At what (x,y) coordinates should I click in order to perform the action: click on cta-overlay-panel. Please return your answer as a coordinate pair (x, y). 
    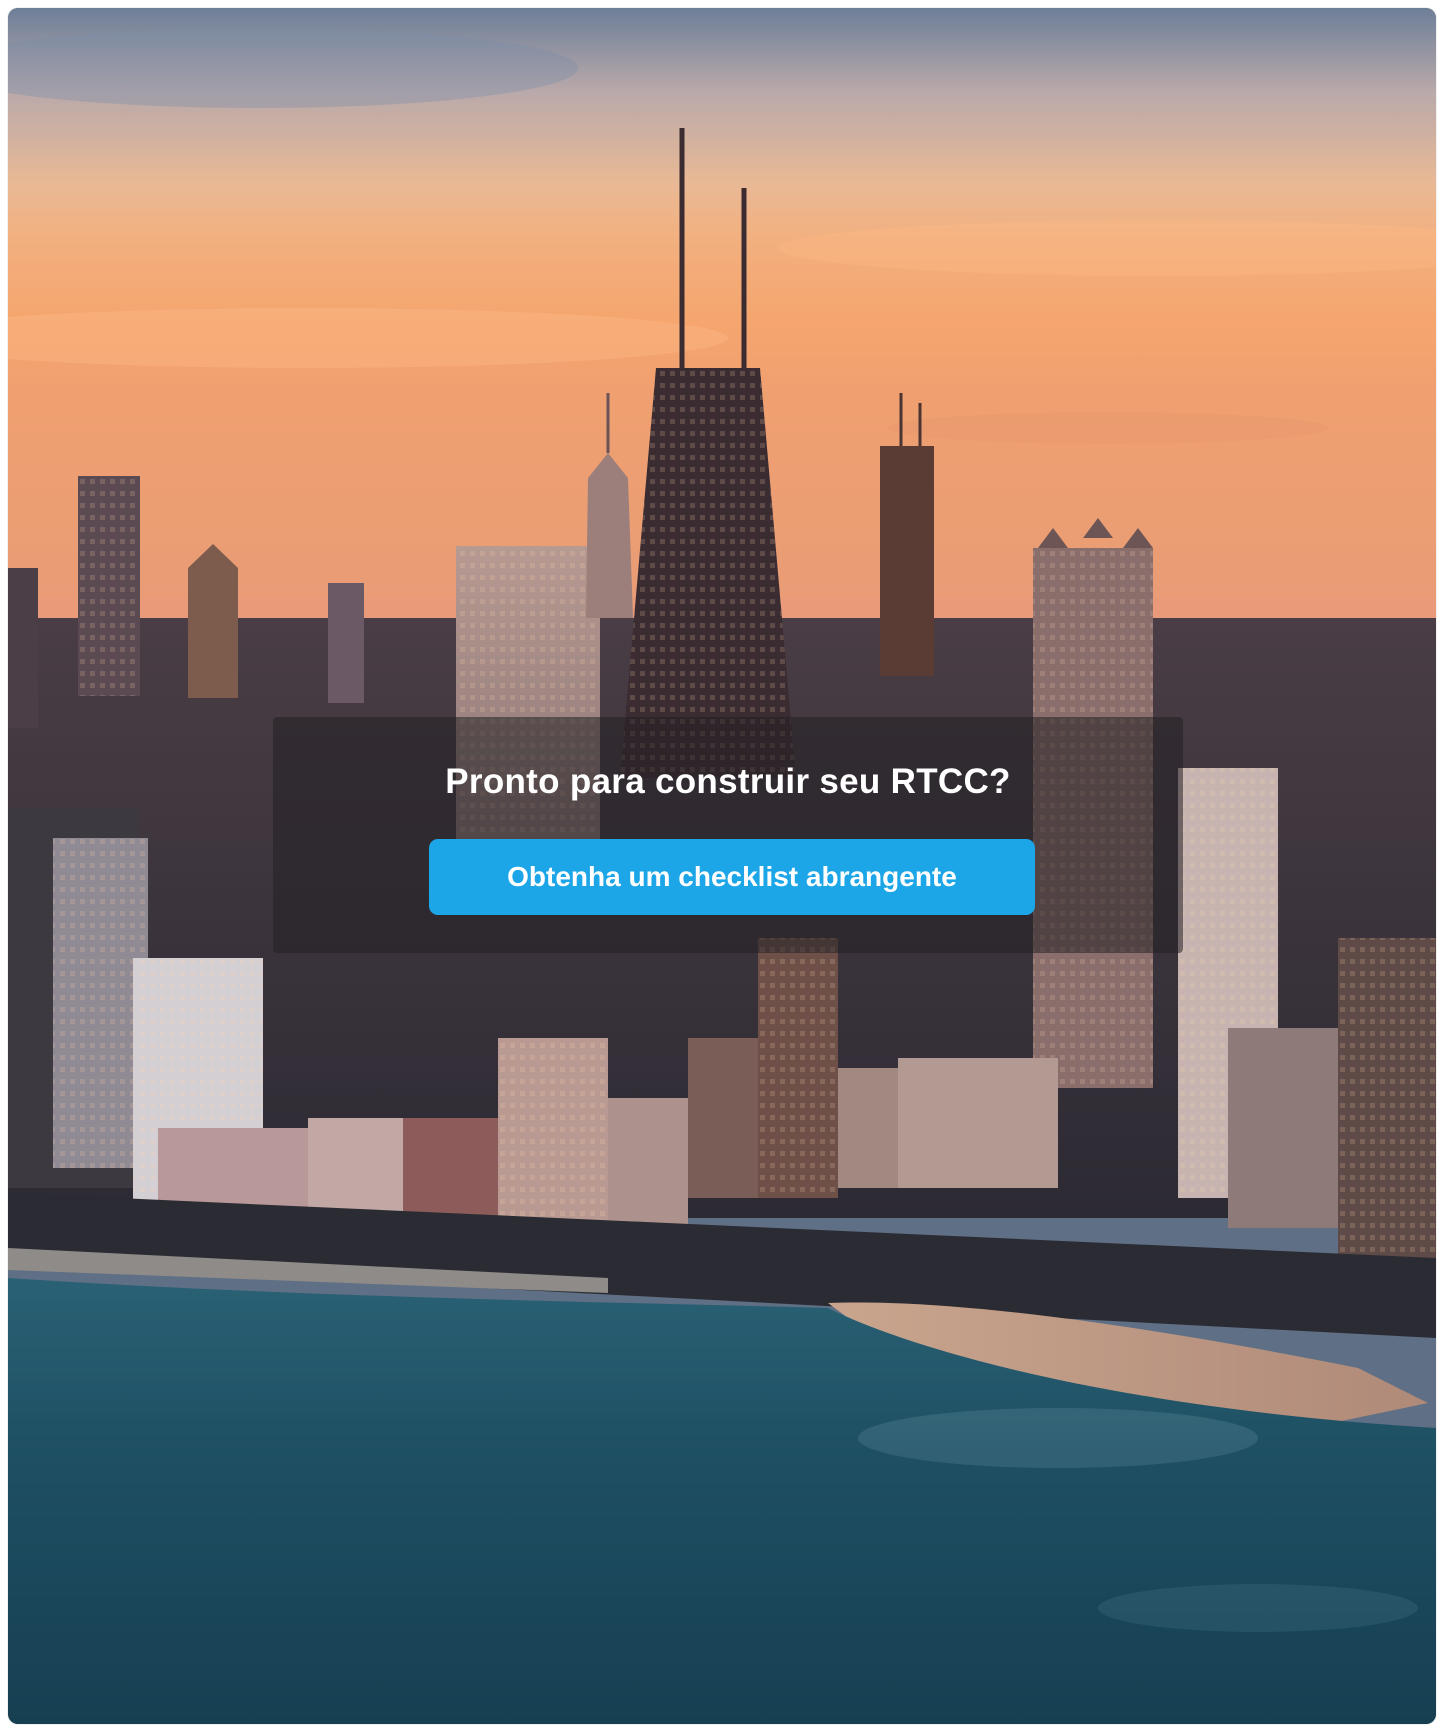
    Looking at the image, I should click on (728, 835).